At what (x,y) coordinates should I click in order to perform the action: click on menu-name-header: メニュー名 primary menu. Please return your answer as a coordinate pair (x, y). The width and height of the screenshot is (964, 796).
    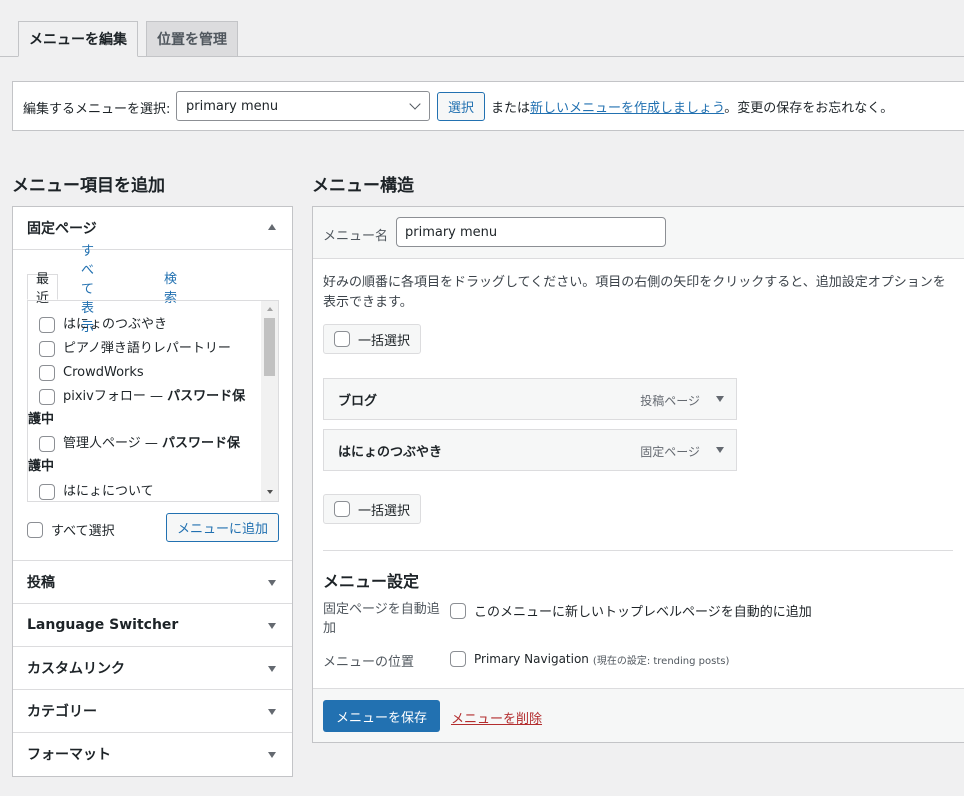
    Looking at the image, I should click on (638, 233).